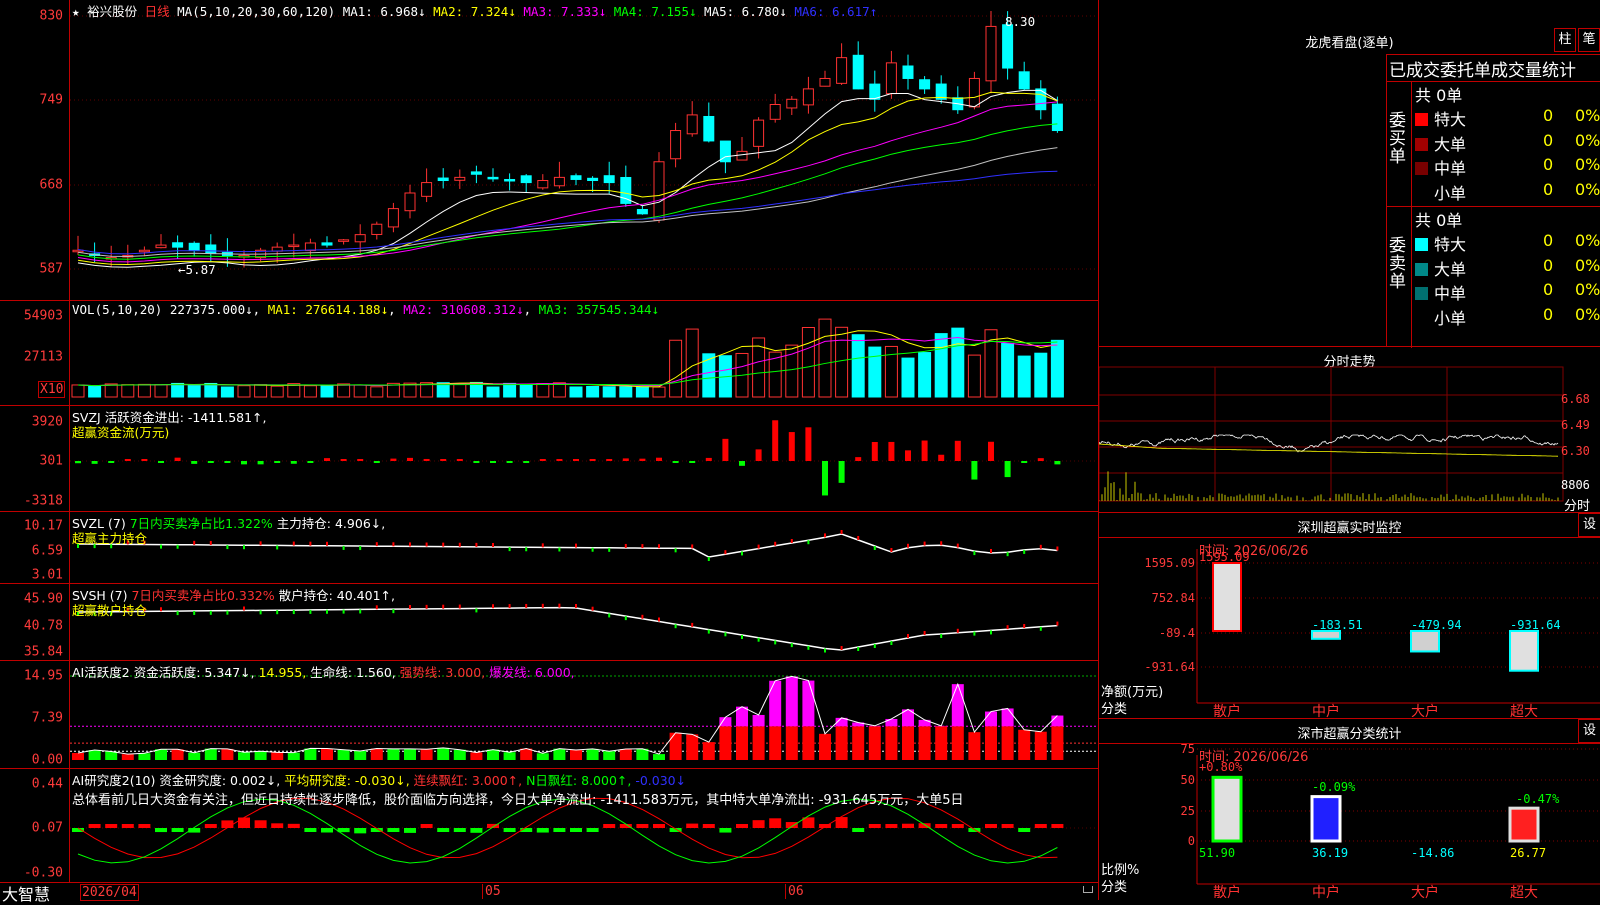 This screenshot has width=1600, height=905. Describe the element at coordinates (1438, 219) in the screenshot. I see `sell-total: 共 0单` at that location.